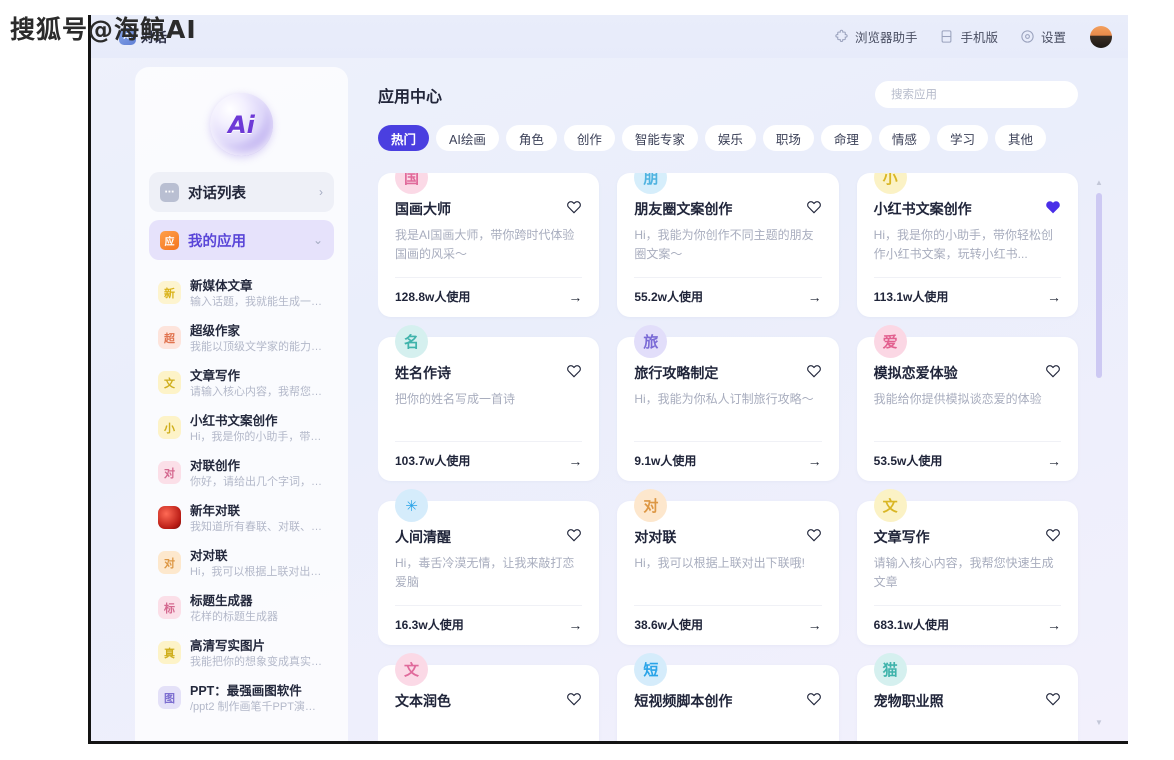 The height and width of the screenshot is (760, 1174). What do you see at coordinates (169, 240) in the screenshot?
I see `apps-icon: 应` at bounding box center [169, 240].